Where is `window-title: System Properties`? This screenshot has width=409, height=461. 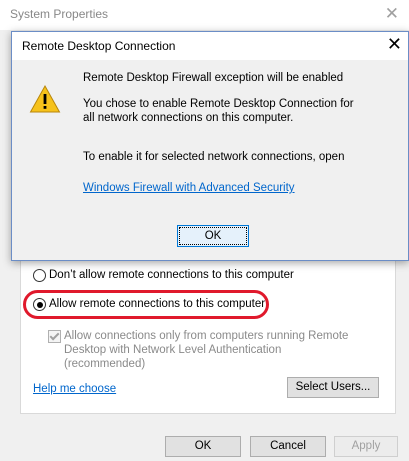 window-title: System Properties is located at coordinates (59, 14).